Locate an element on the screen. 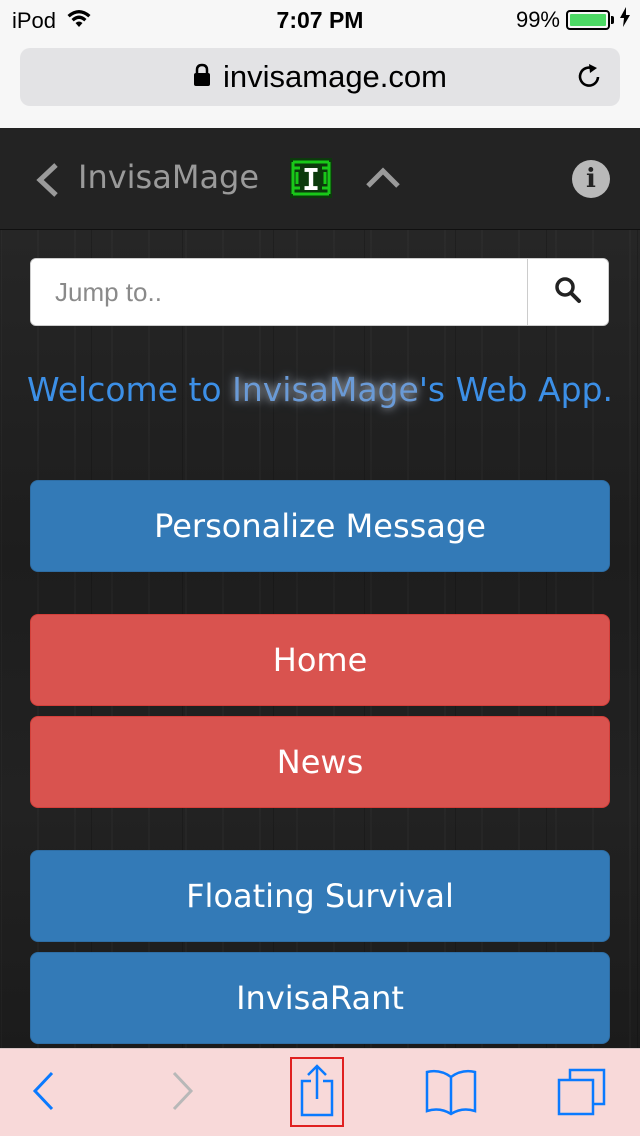  share-icon is located at coordinates (317, 1093).